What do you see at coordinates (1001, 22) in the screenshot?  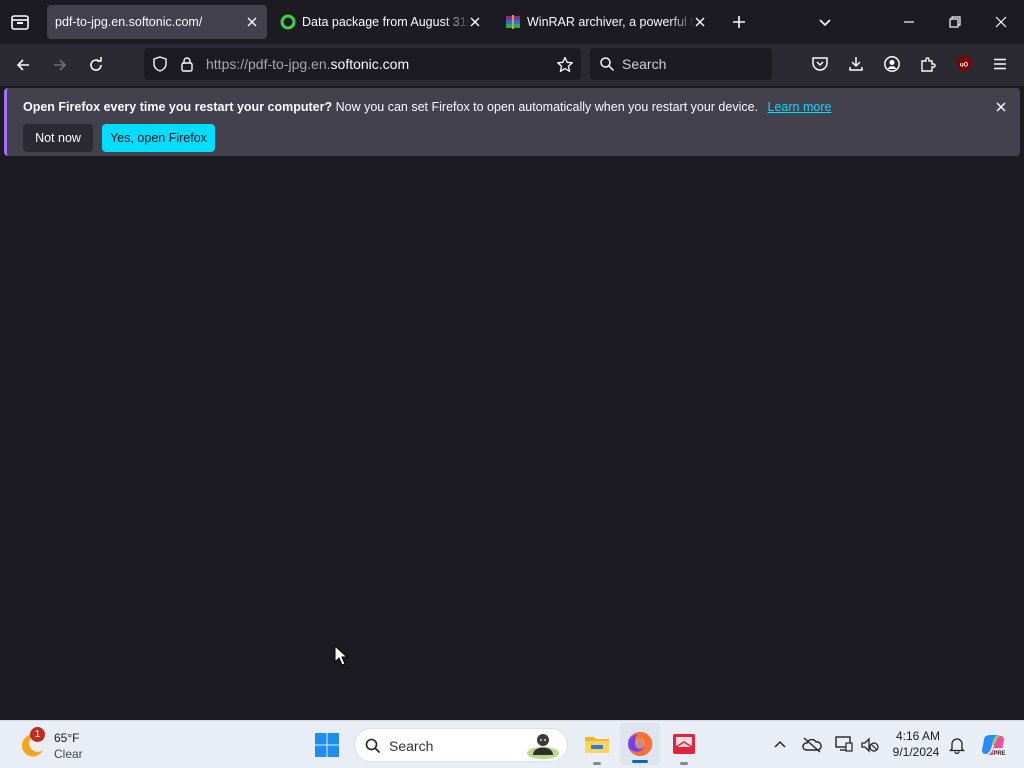 I see `close-window-icon` at bounding box center [1001, 22].